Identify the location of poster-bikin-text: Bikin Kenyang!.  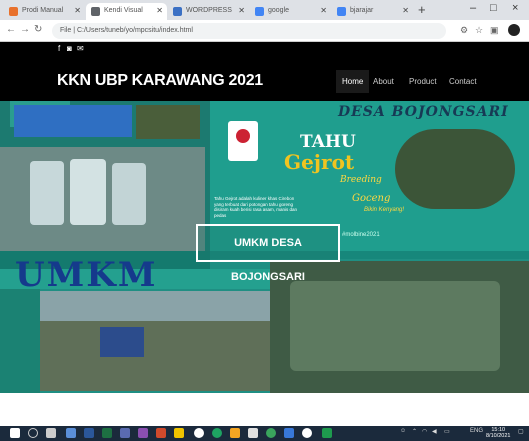
(384, 210).